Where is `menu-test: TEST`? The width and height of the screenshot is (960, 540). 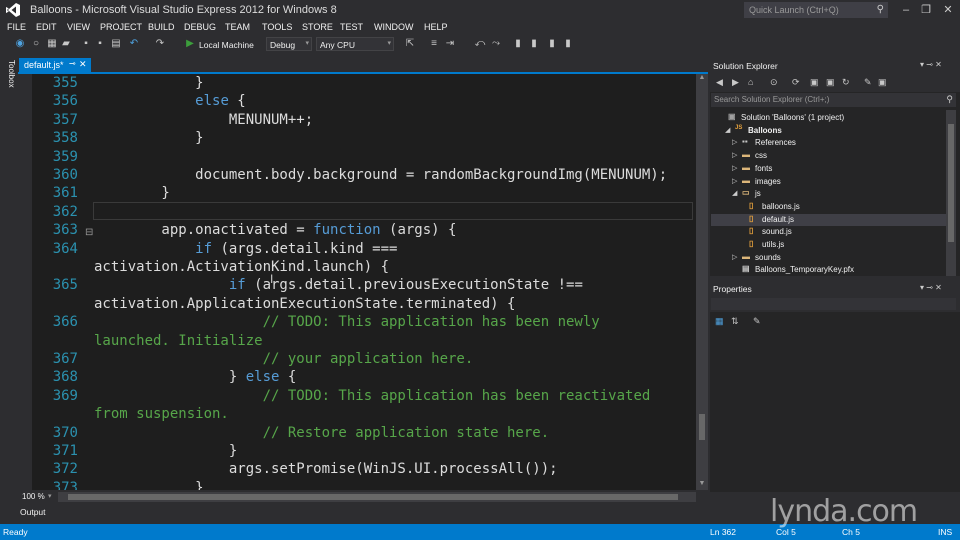
menu-test: TEST is located at coordinates (351, 27).